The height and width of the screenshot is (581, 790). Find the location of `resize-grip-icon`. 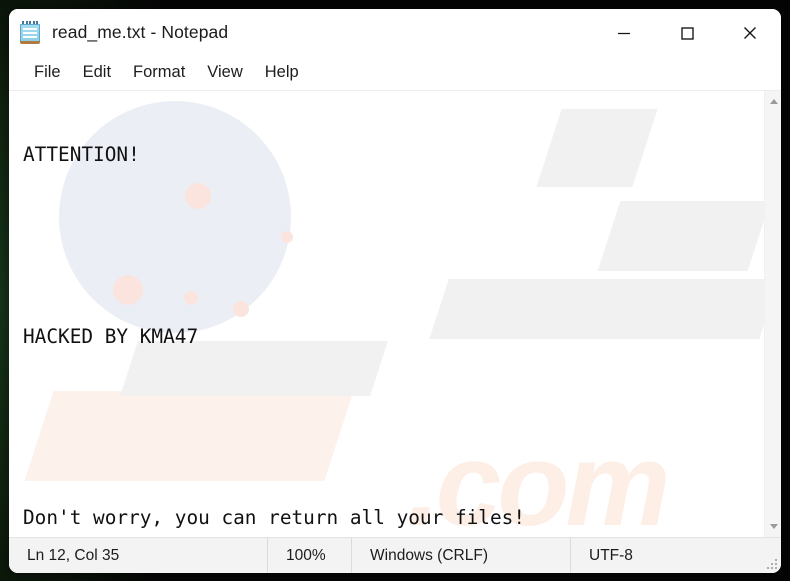

resize-grip-icon is located at coordinates (770, 562).